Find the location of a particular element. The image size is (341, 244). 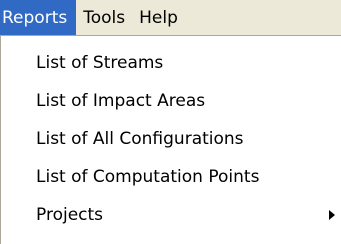

menu-item-label: Projects is located at coordinates (70, 215).